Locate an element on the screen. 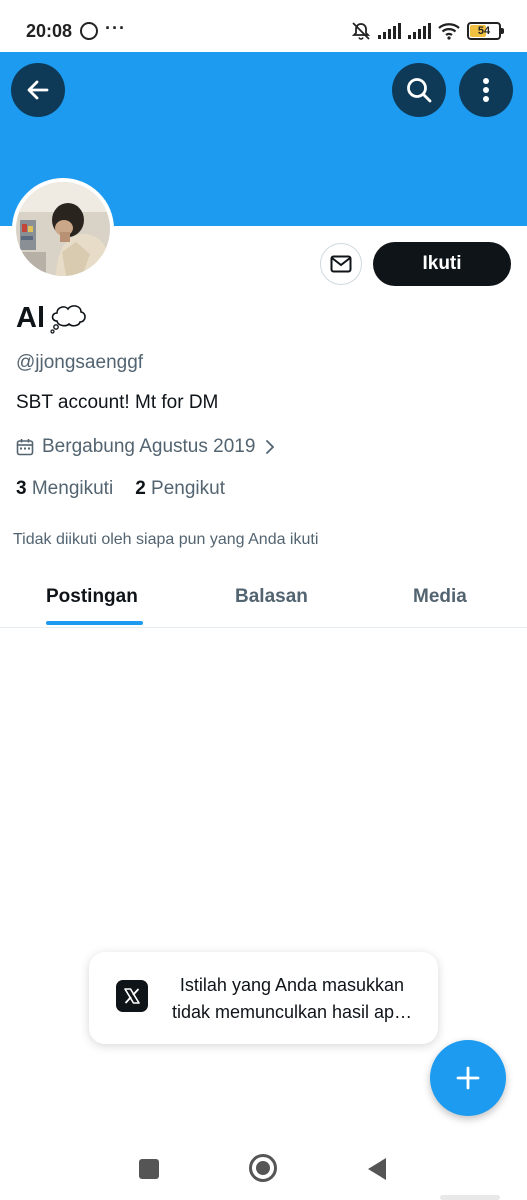  gesture-handle is located at coordinates (470, 1197).